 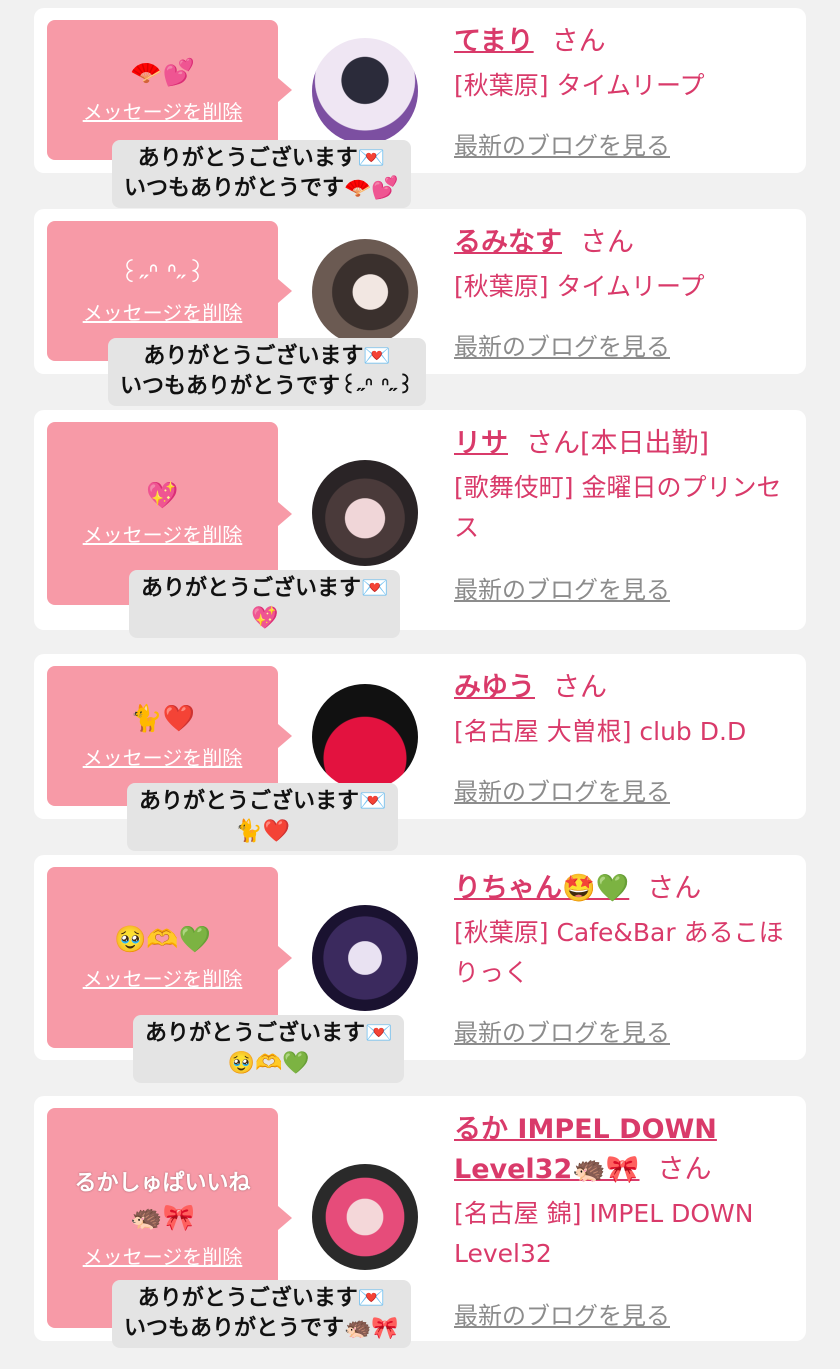 I want to click on reply-line: 🥹🫶💚, so click(x=268, y=1063).